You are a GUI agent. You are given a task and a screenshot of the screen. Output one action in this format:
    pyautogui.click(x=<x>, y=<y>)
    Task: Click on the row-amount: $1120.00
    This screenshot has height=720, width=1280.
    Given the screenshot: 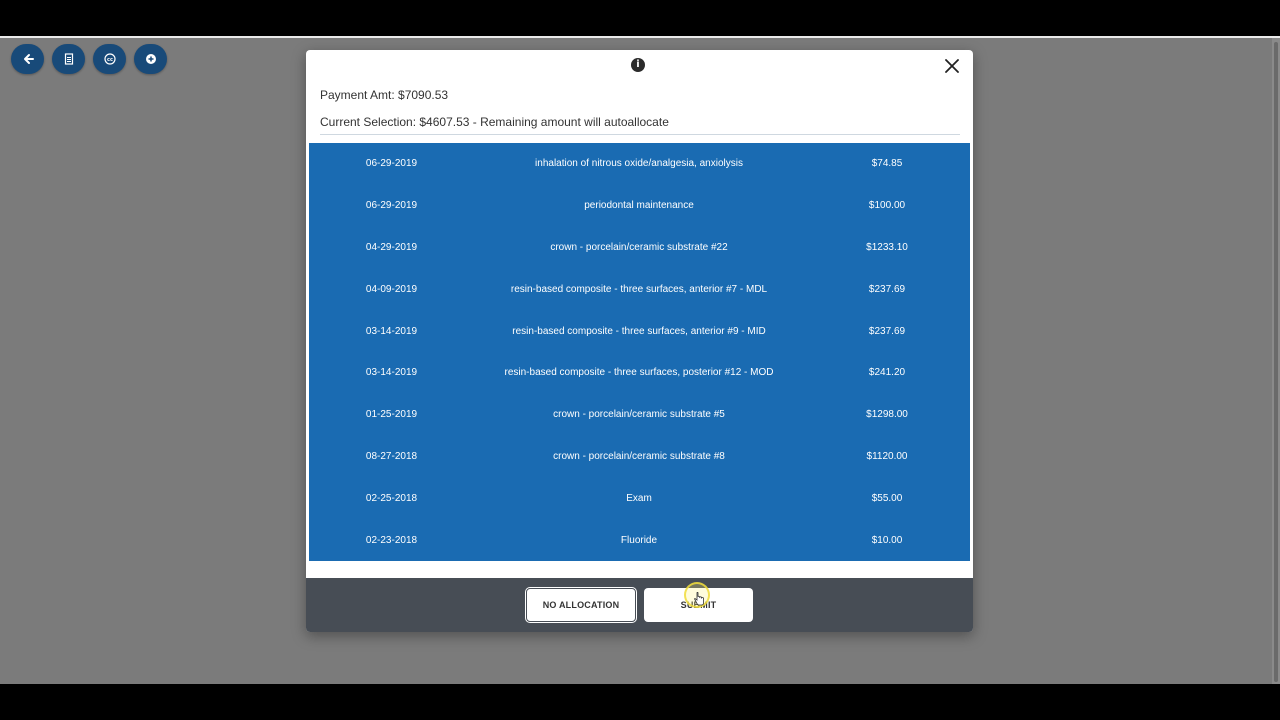 What is the action you would take?
    pyautogui.click(x=887, y=456)
    